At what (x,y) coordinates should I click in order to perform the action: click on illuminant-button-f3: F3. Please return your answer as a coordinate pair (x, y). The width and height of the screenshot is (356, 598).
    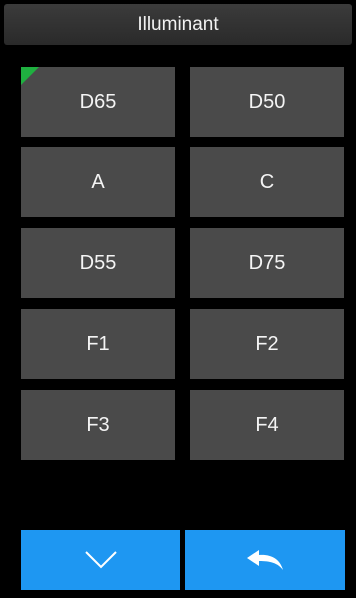
    Looking at the image, I should click on (98, 425).